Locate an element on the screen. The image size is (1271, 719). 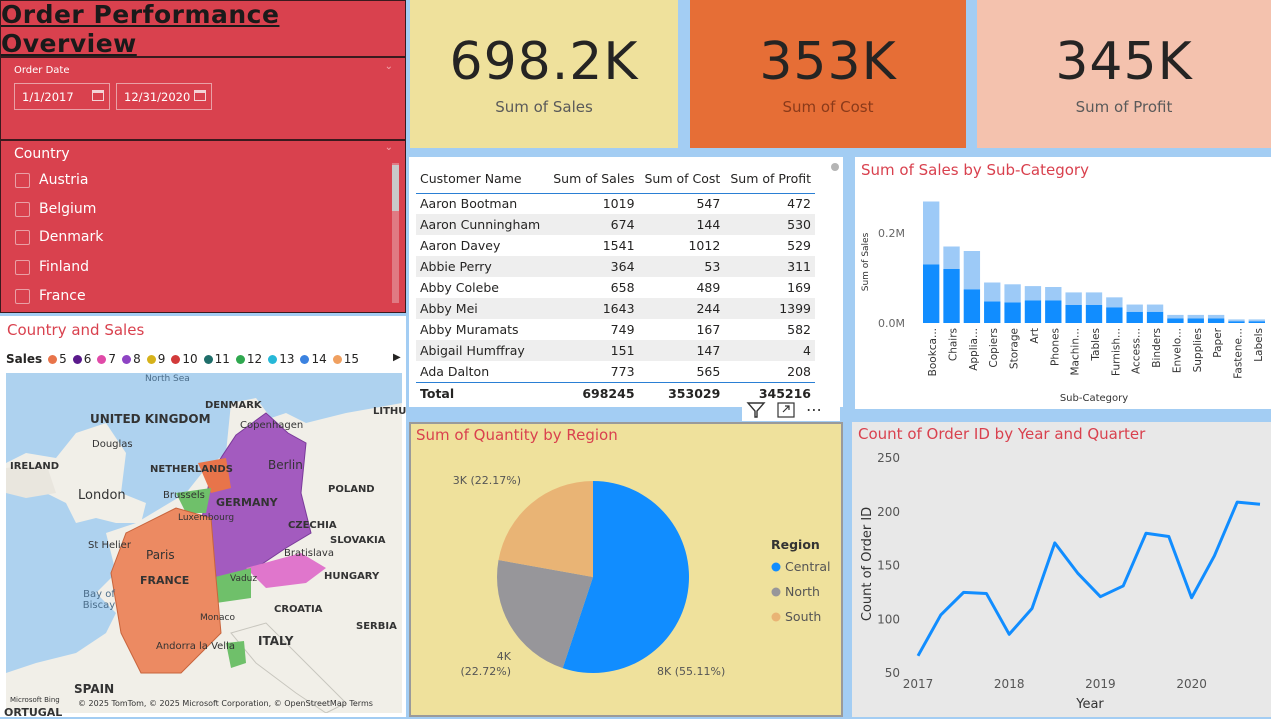
country-option: Austria is located at coordinates (51, 180).